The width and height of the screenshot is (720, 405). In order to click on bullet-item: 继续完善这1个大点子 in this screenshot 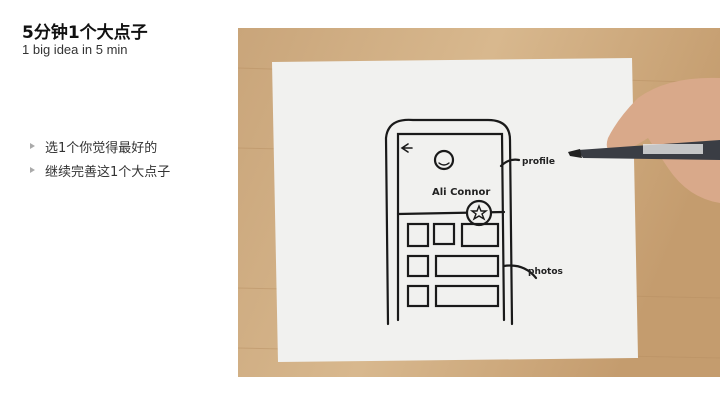, I will do `click(100, 170)`.